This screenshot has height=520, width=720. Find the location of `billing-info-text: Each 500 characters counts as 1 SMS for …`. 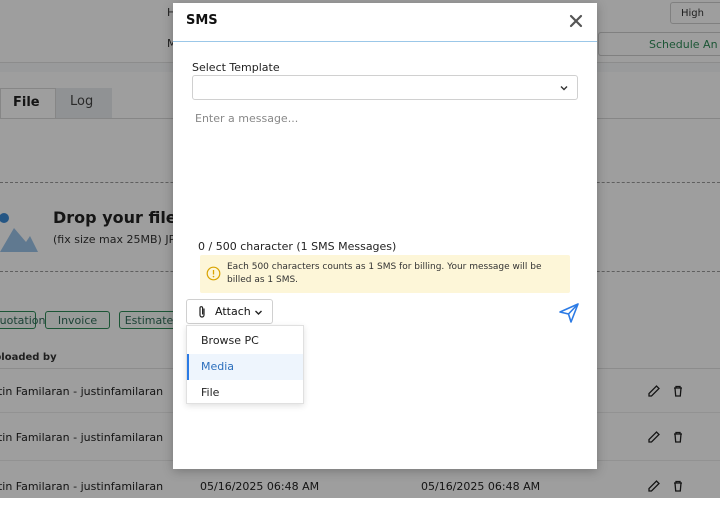

billing-info-text: Each 500 characters counts as 1 SMS for … is located at coordinates (384, 273).